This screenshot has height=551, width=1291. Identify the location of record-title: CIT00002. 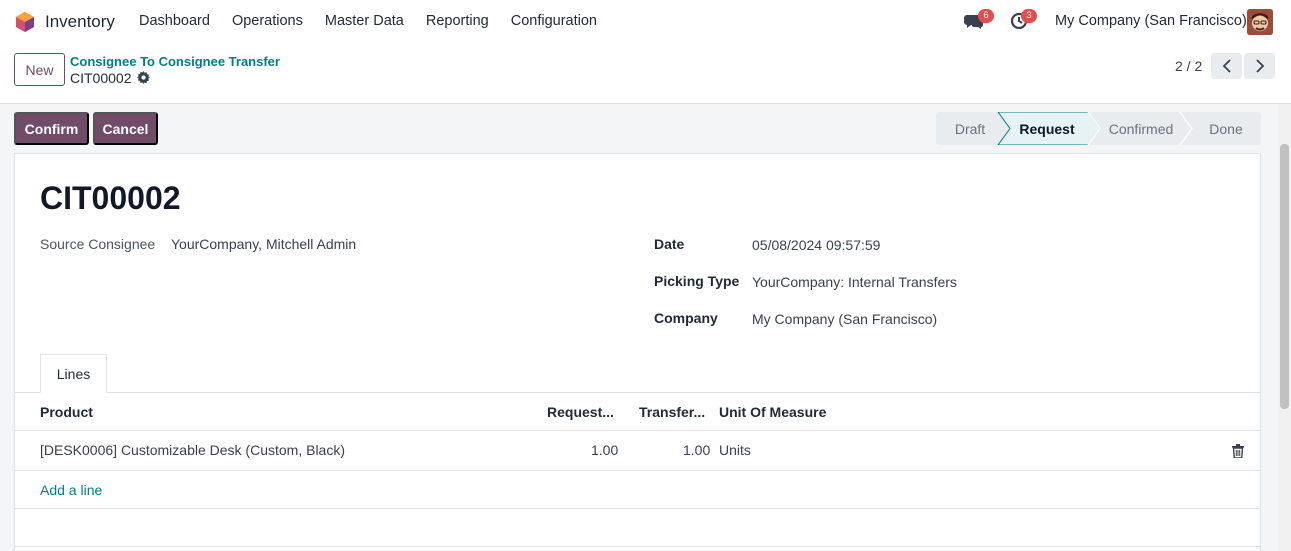
(110, 198).